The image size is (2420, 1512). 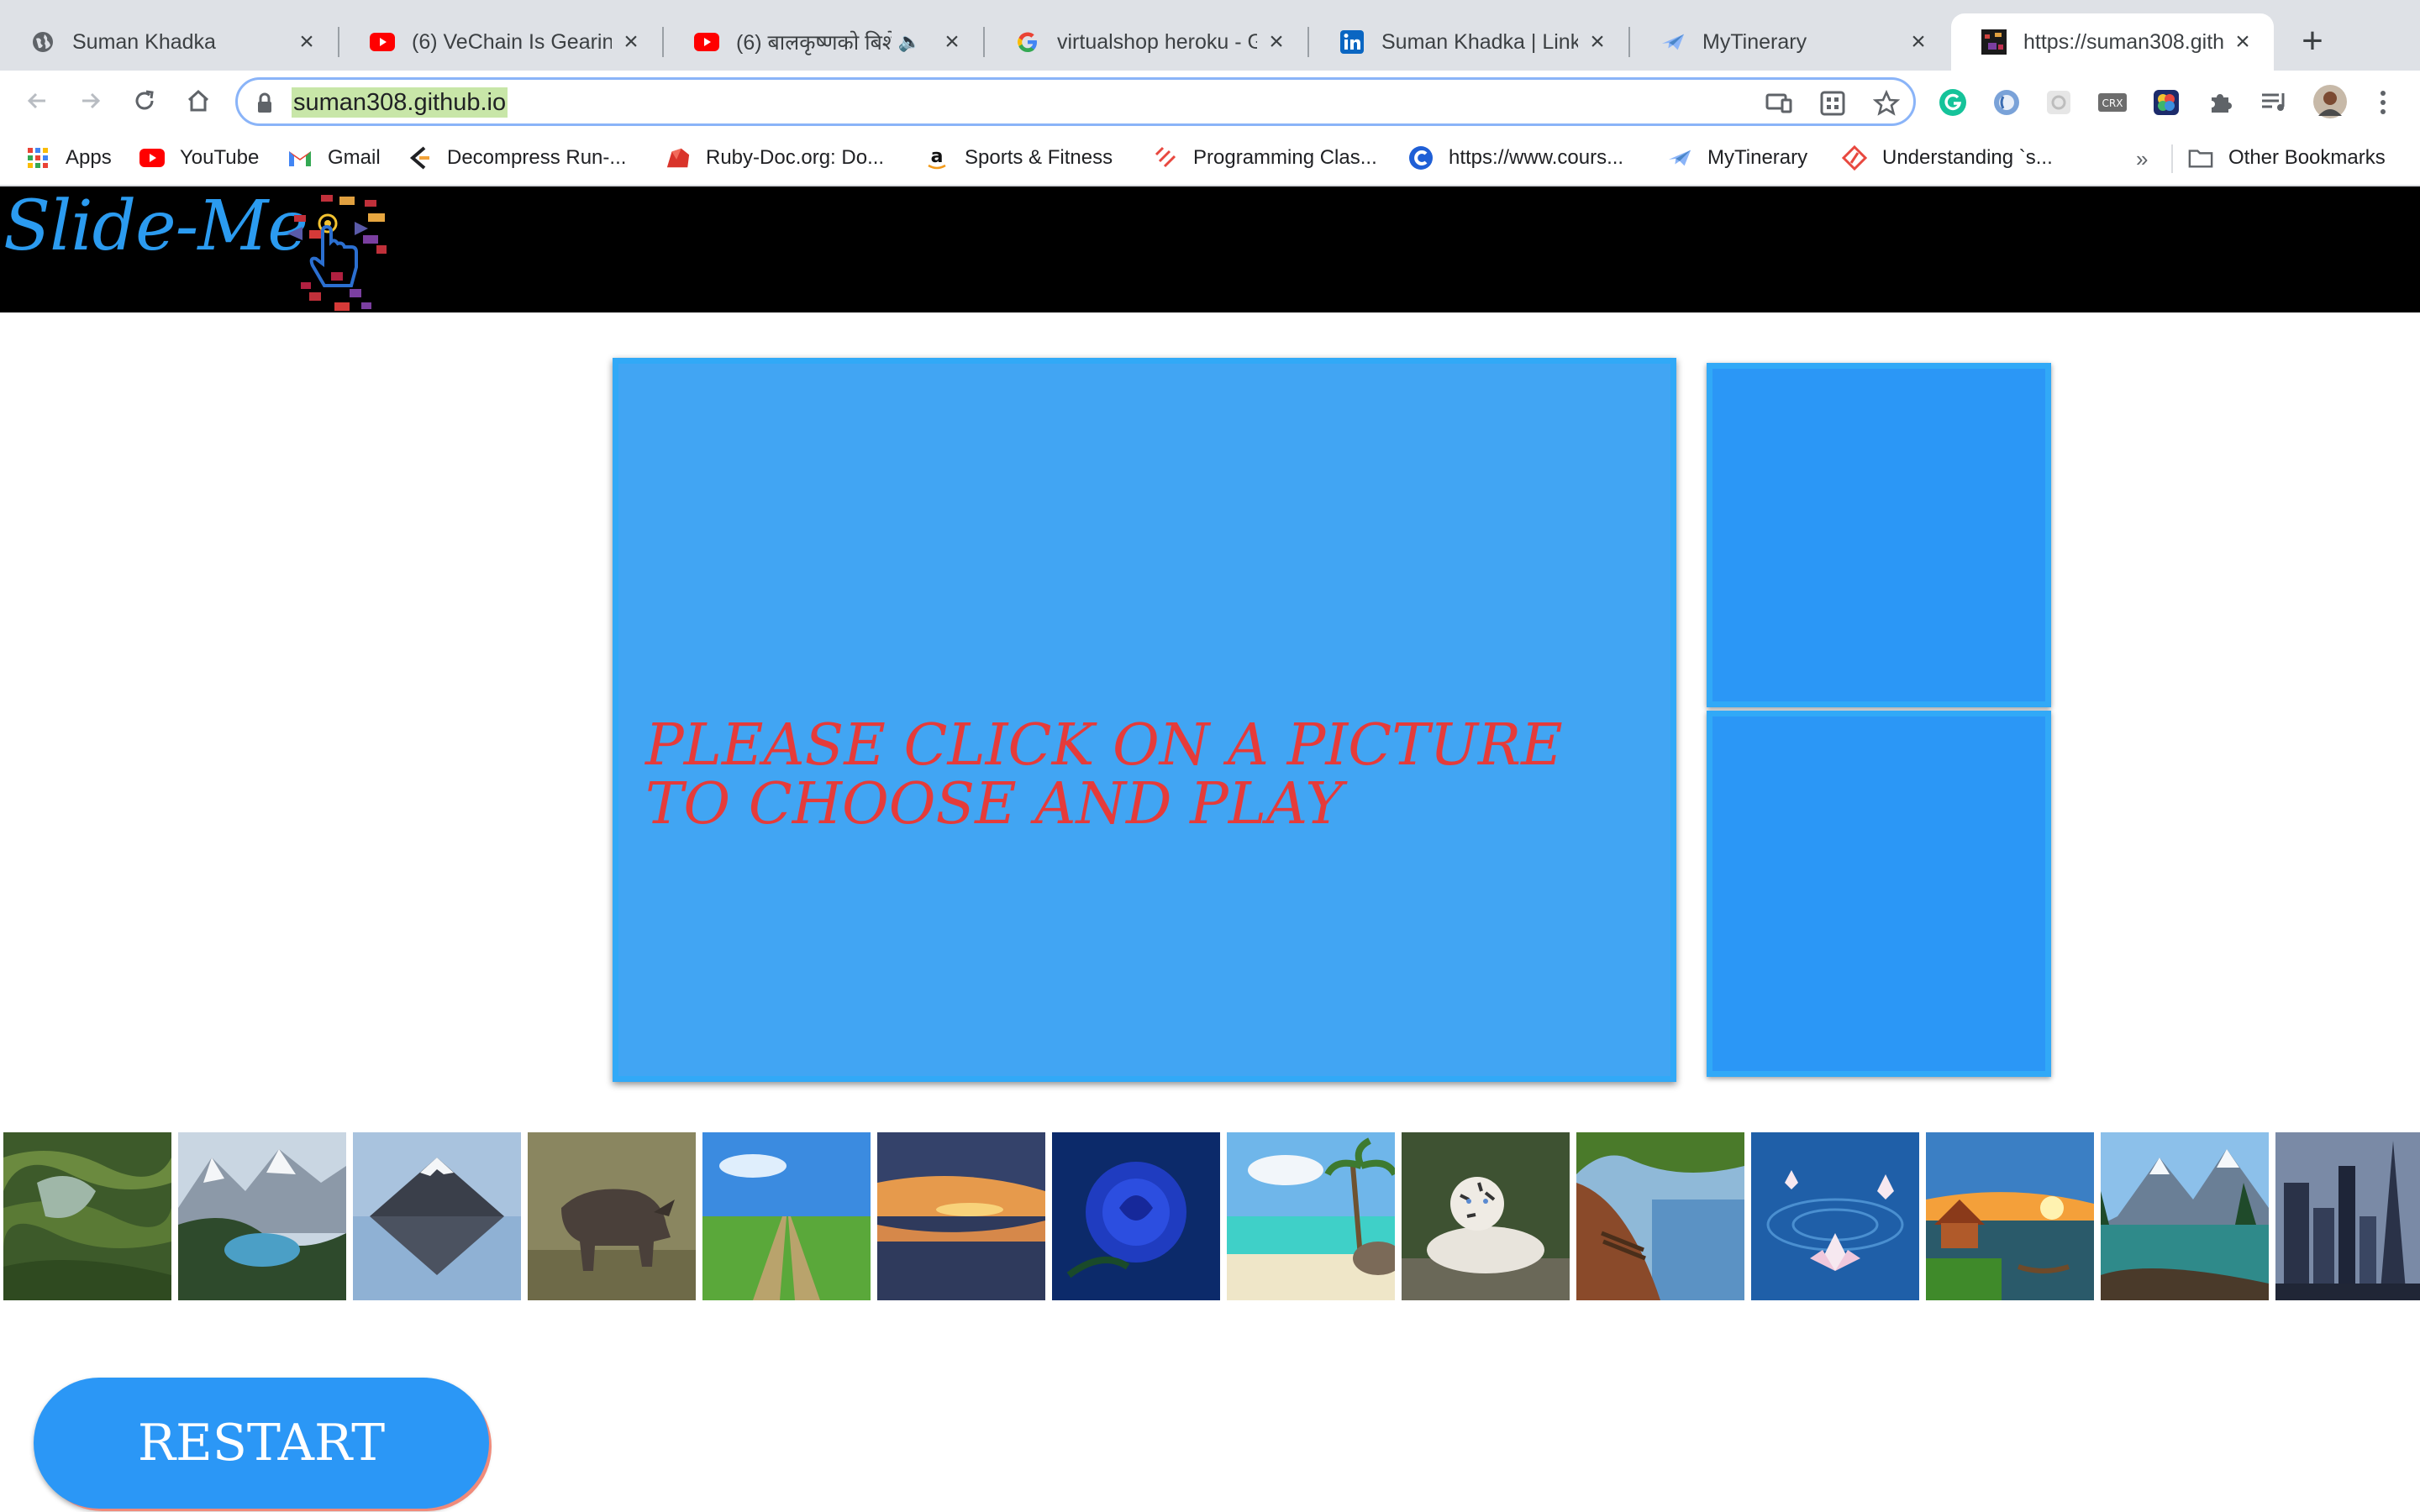 What do you see at coordinates (1075, 101) in the screenshot?
I see `address-bar: suman308.github.io` at bounding box center [1075, 101].